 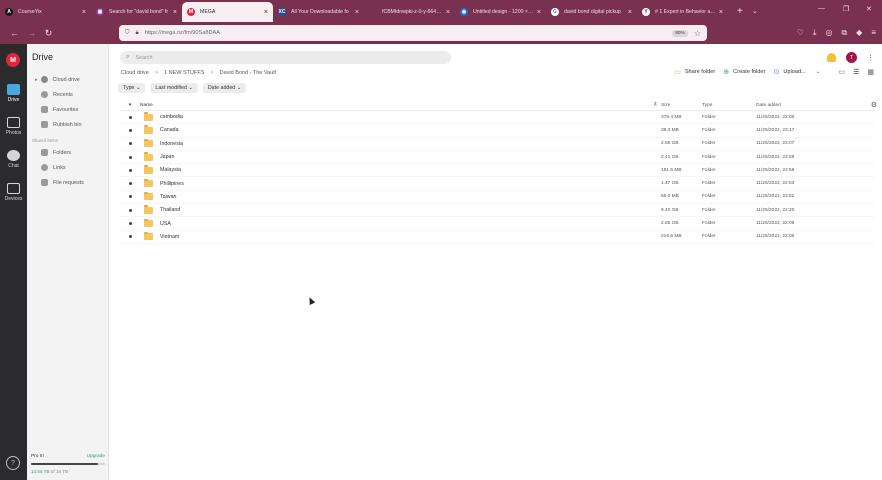 What do you see at coordinates (61, 124) in the screenshot?
I see `sidebar-item-rubbish-bin: Rubbish bin` at bounding box center [61, 124].